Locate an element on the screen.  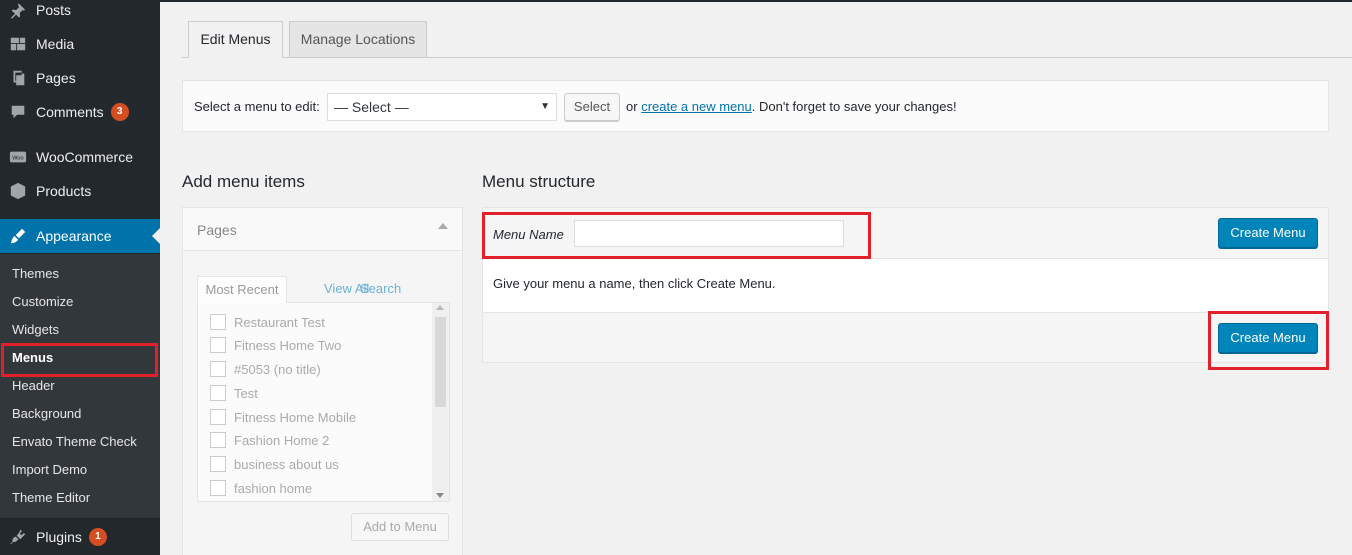
media-icon is located at coordinates (18, 44).